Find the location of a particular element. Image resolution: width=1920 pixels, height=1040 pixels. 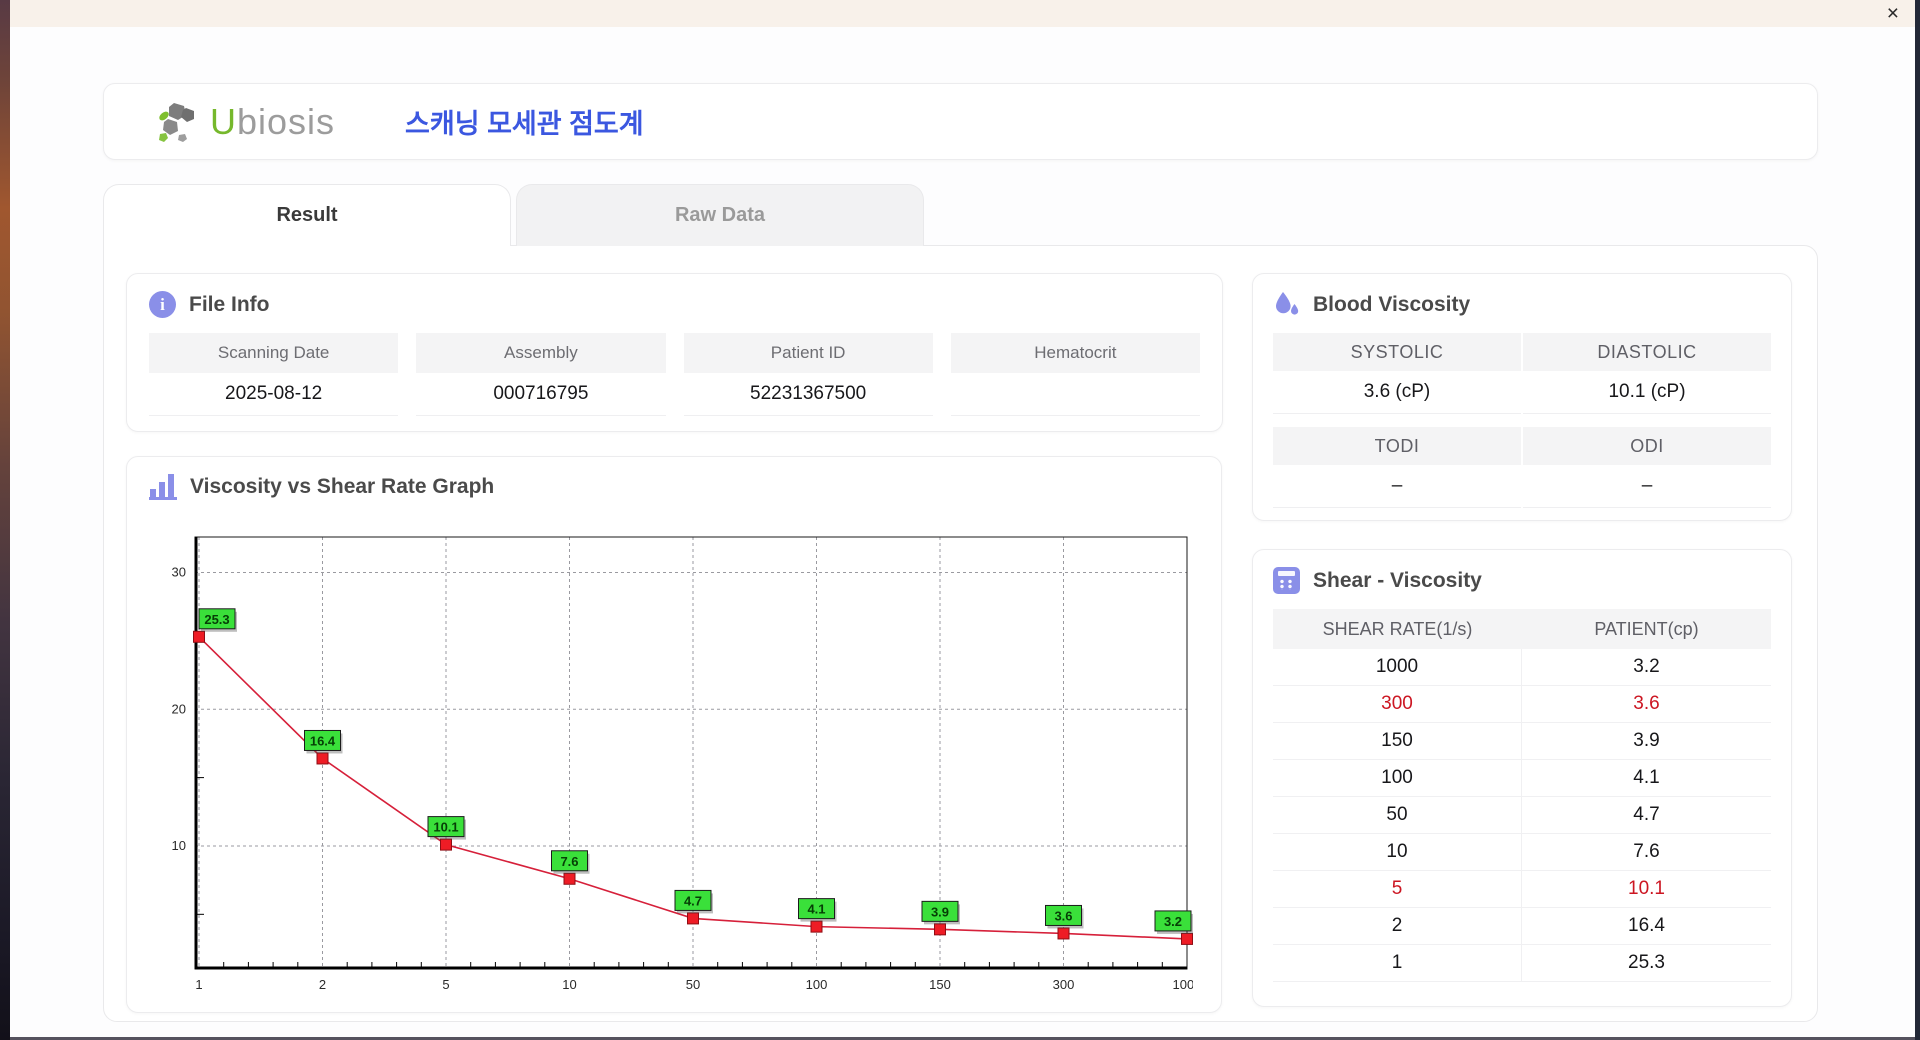

blood-viscosity-header: Blood Viscosity is located at coordinates (1522, 304).